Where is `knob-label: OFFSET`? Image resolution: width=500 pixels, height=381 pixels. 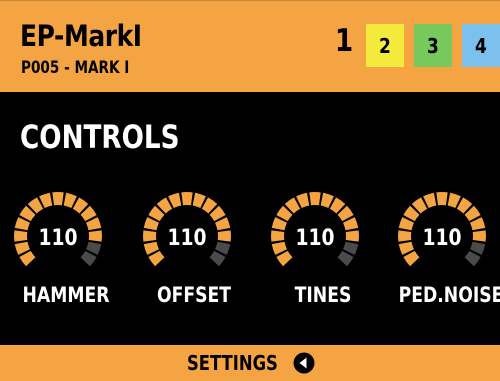 knob-label: OFFSET is located at coordinates (194, 295).